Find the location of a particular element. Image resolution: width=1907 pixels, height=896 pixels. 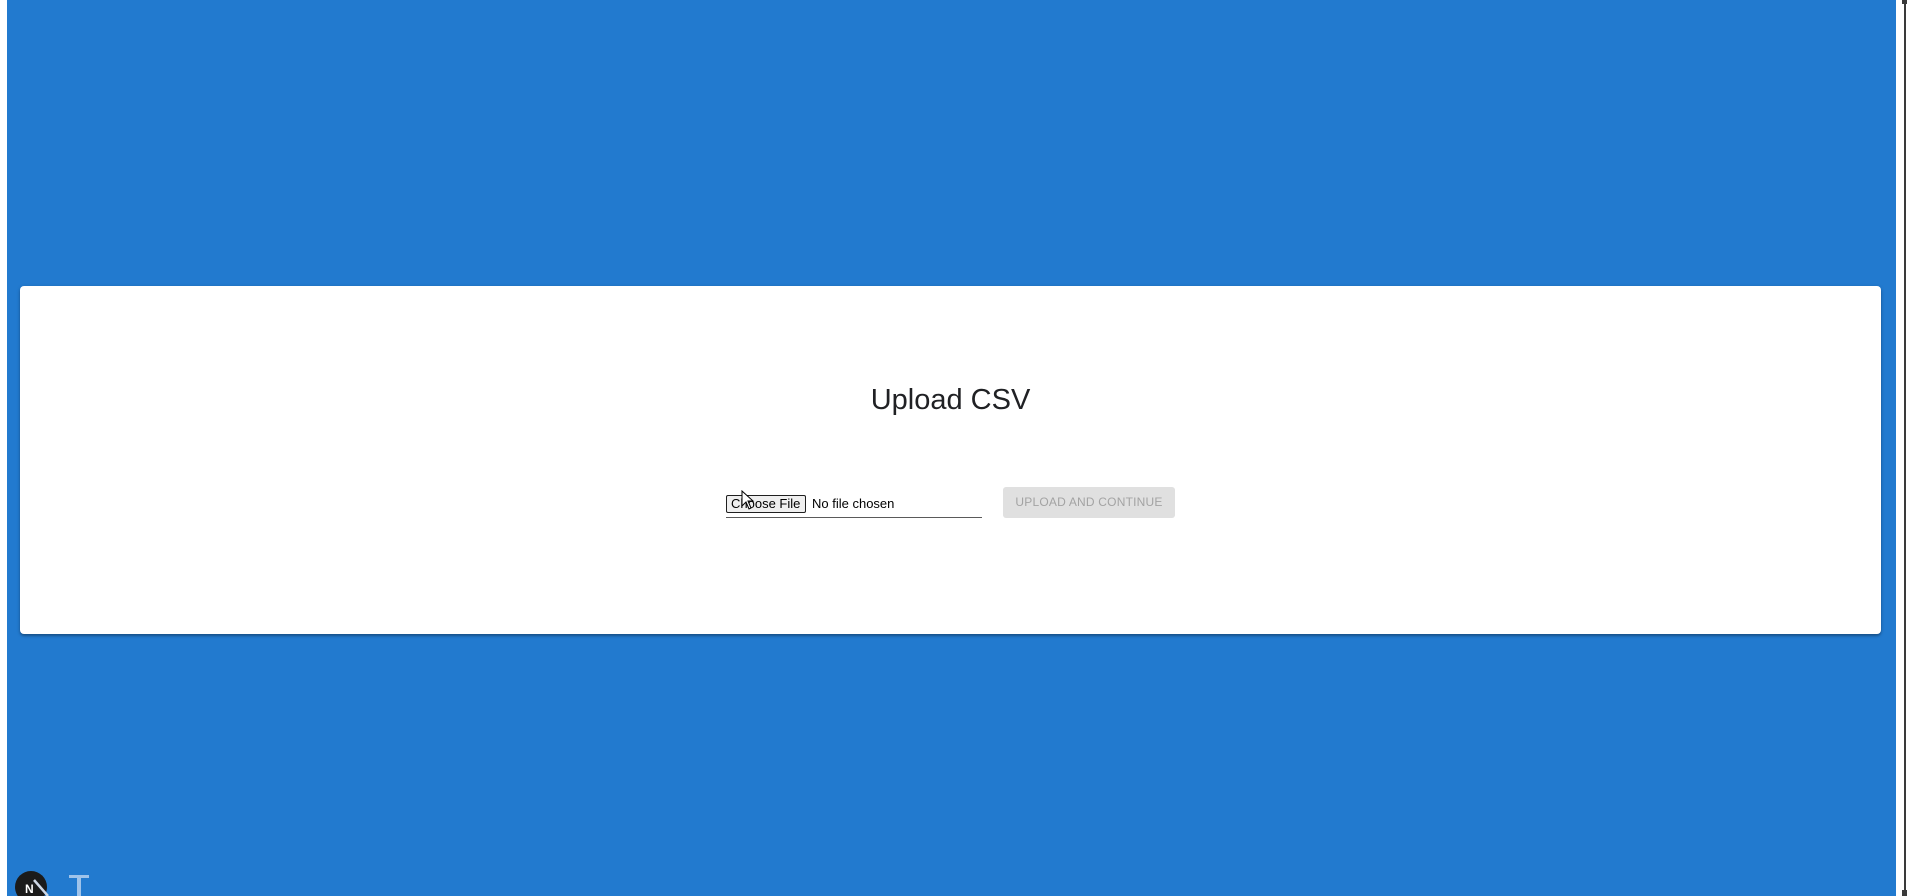

choose-file-button: Choose File is located at coordinates (766, 504).